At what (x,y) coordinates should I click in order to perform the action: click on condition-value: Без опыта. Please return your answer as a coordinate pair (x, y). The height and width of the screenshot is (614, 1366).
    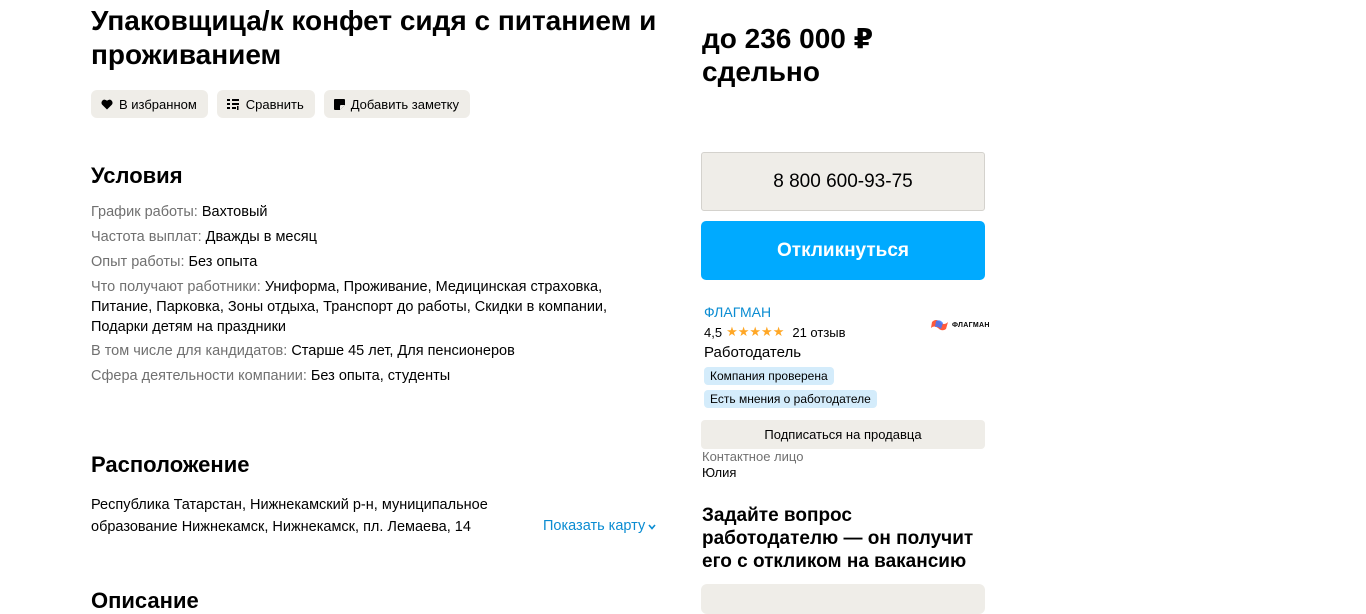
    Looking at the image, I should click on (223, 262).